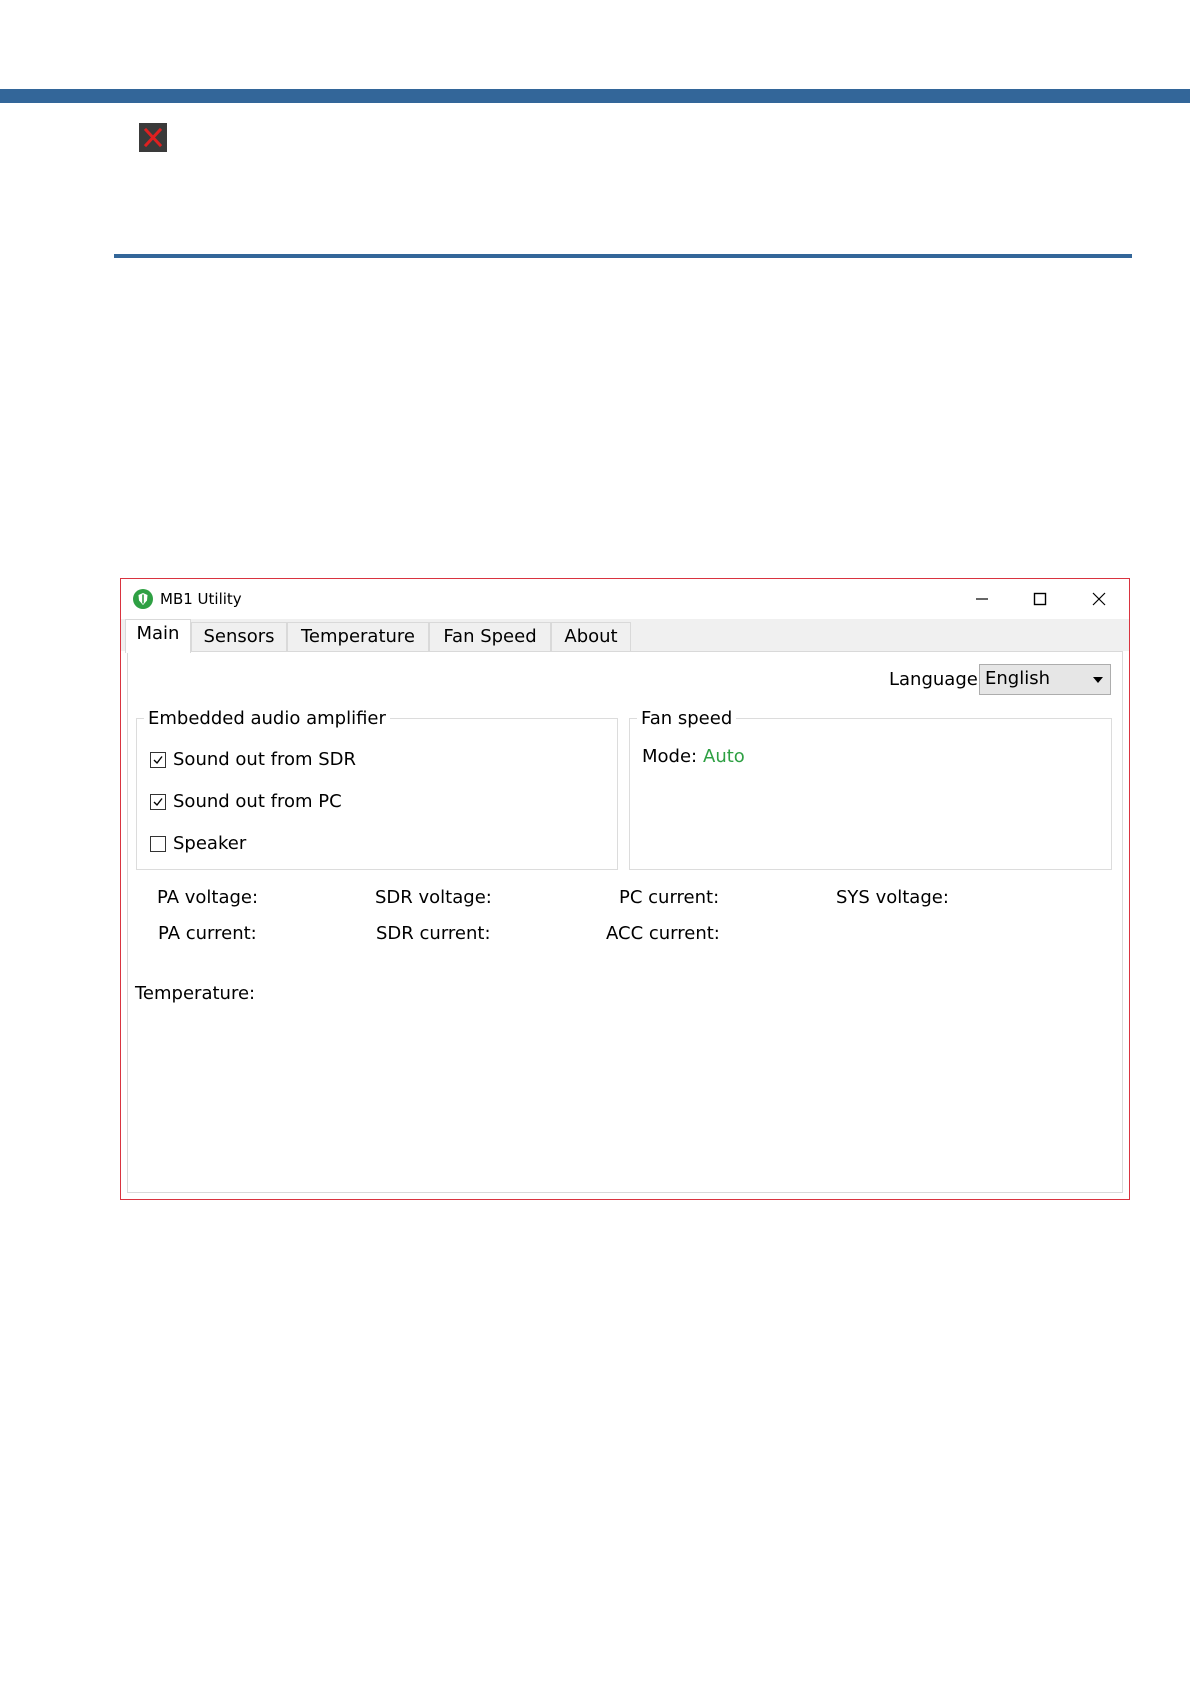 The width and height of the screenshot is (1190, 1684). What do you see at coordinates (595, 96) in the screenshot?
I see `header-band` at bounding box center [595, 96].